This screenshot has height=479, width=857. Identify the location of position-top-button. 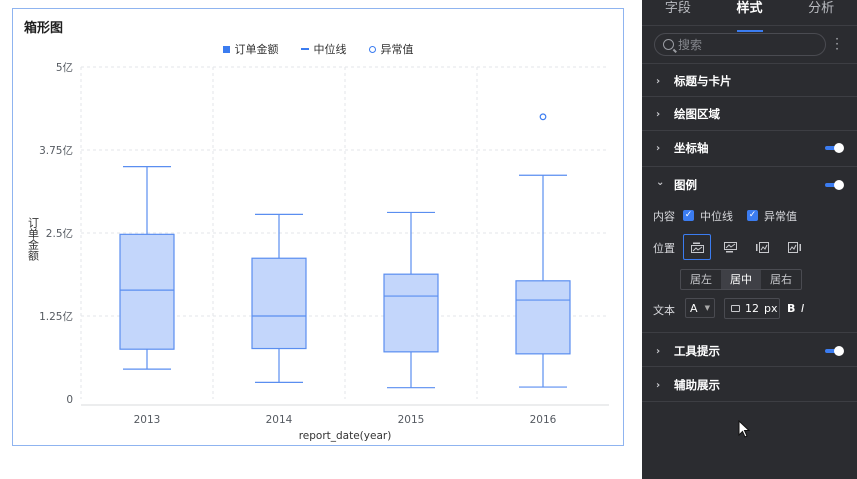
(697, 247).